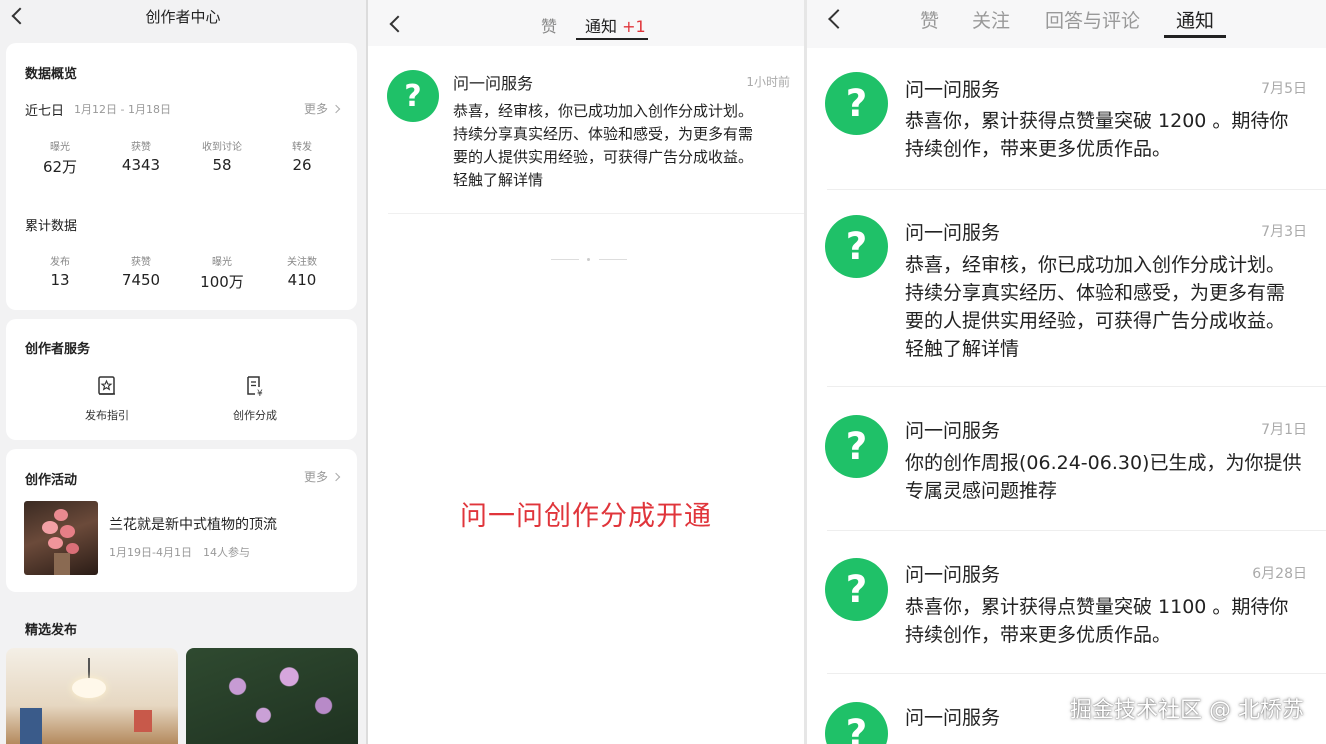 This screenshot has width=1326, height=744. What do you see at coordinates (1195, 19) in the screenshot?
I see `tab-notifications: 通知` at bounding box center [1195, 19].